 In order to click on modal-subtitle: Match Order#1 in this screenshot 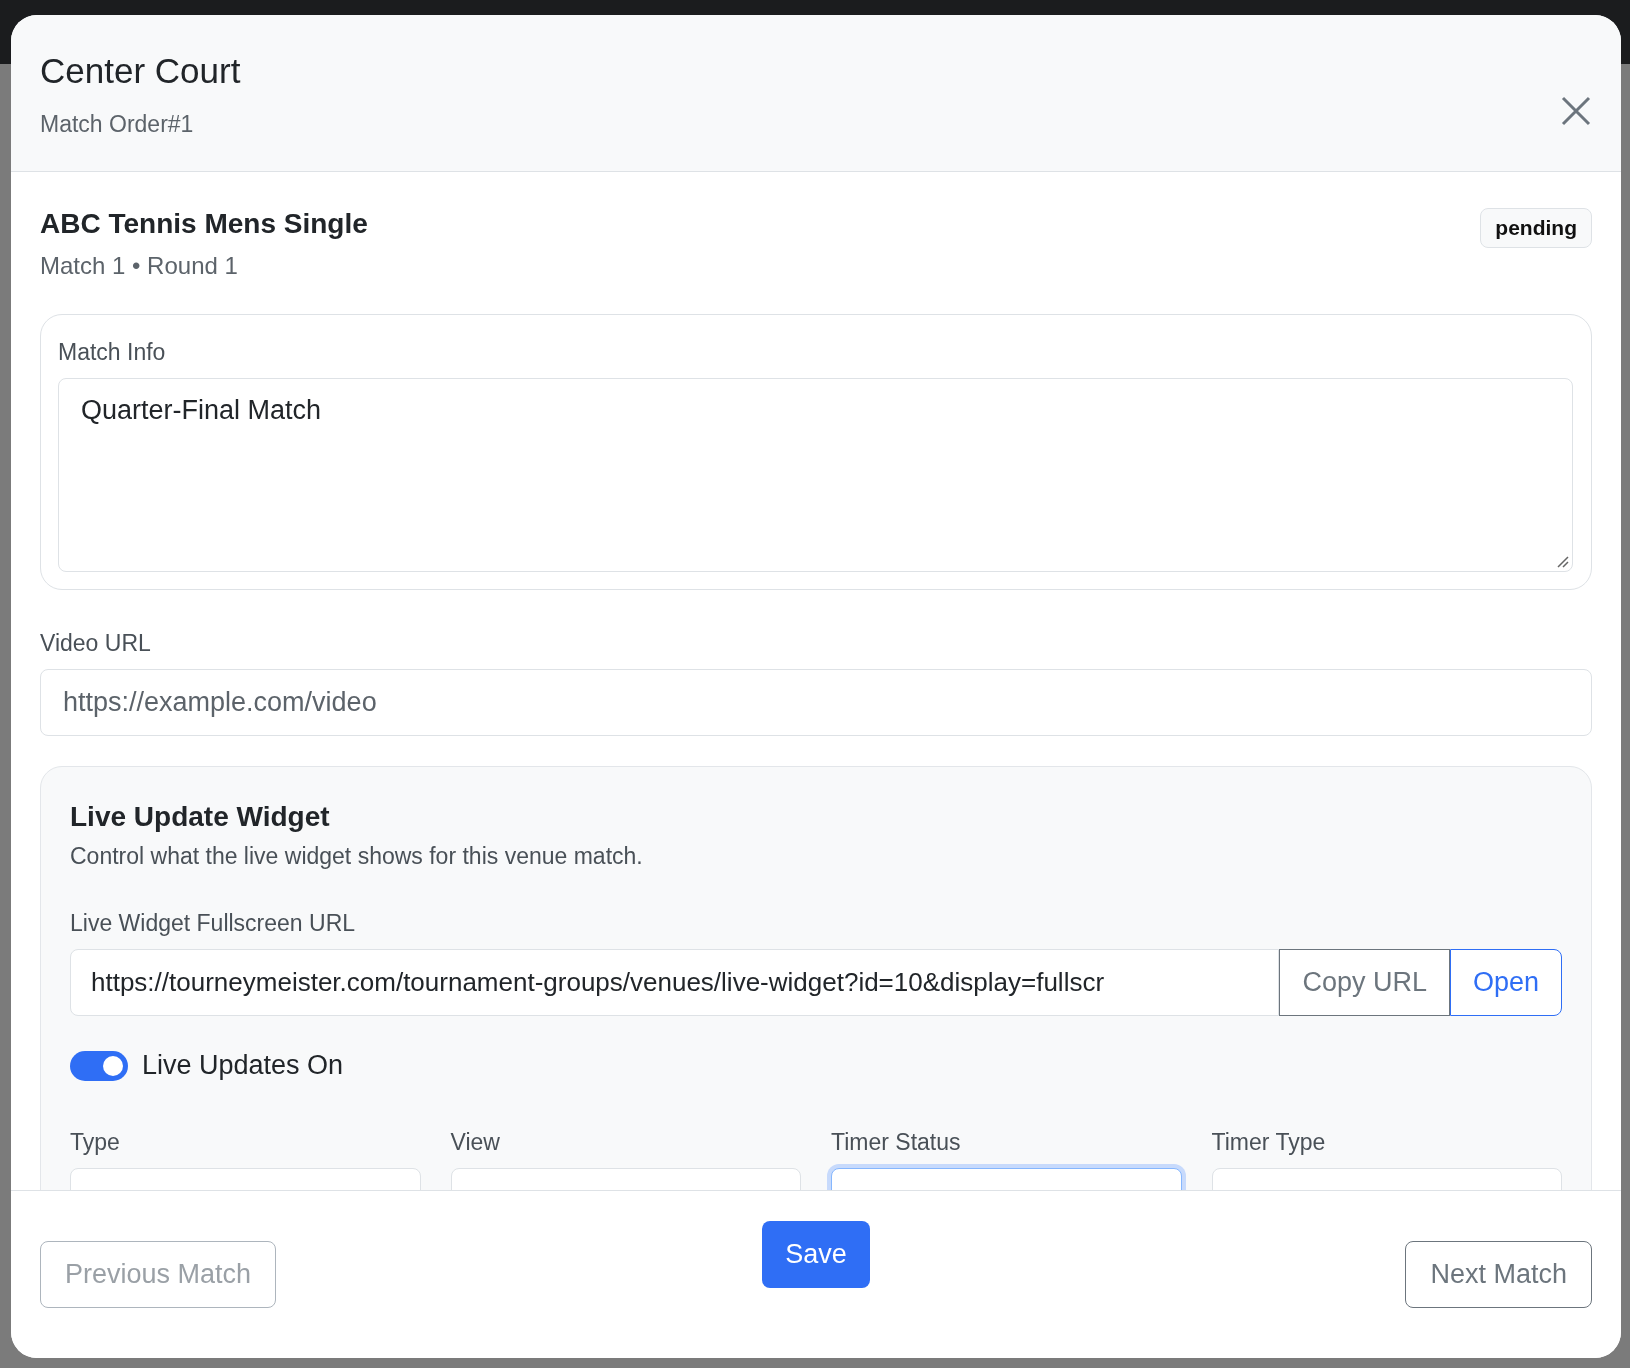, I will do `click(117, 124)`.